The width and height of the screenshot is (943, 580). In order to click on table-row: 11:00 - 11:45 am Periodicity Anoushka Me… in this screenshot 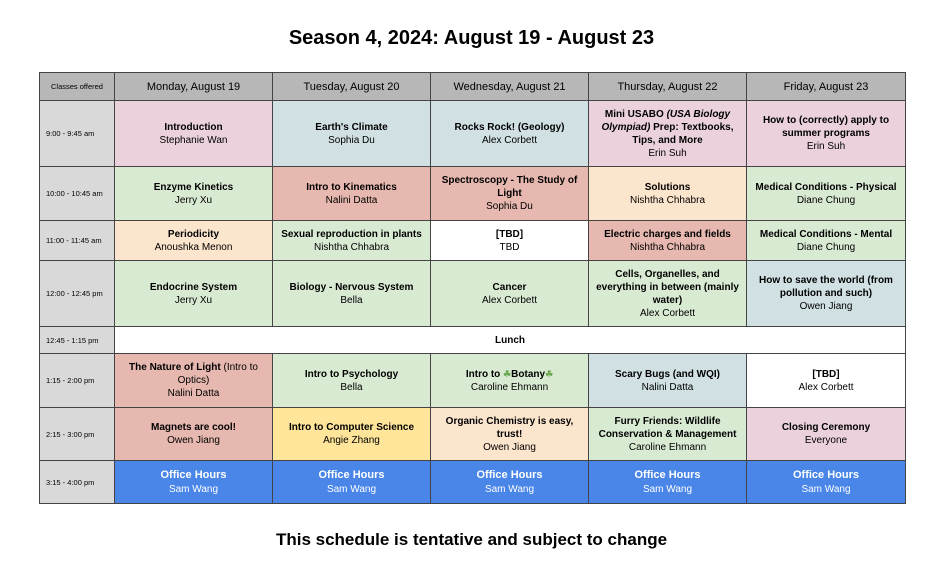, I will do `click(472, 240)`.